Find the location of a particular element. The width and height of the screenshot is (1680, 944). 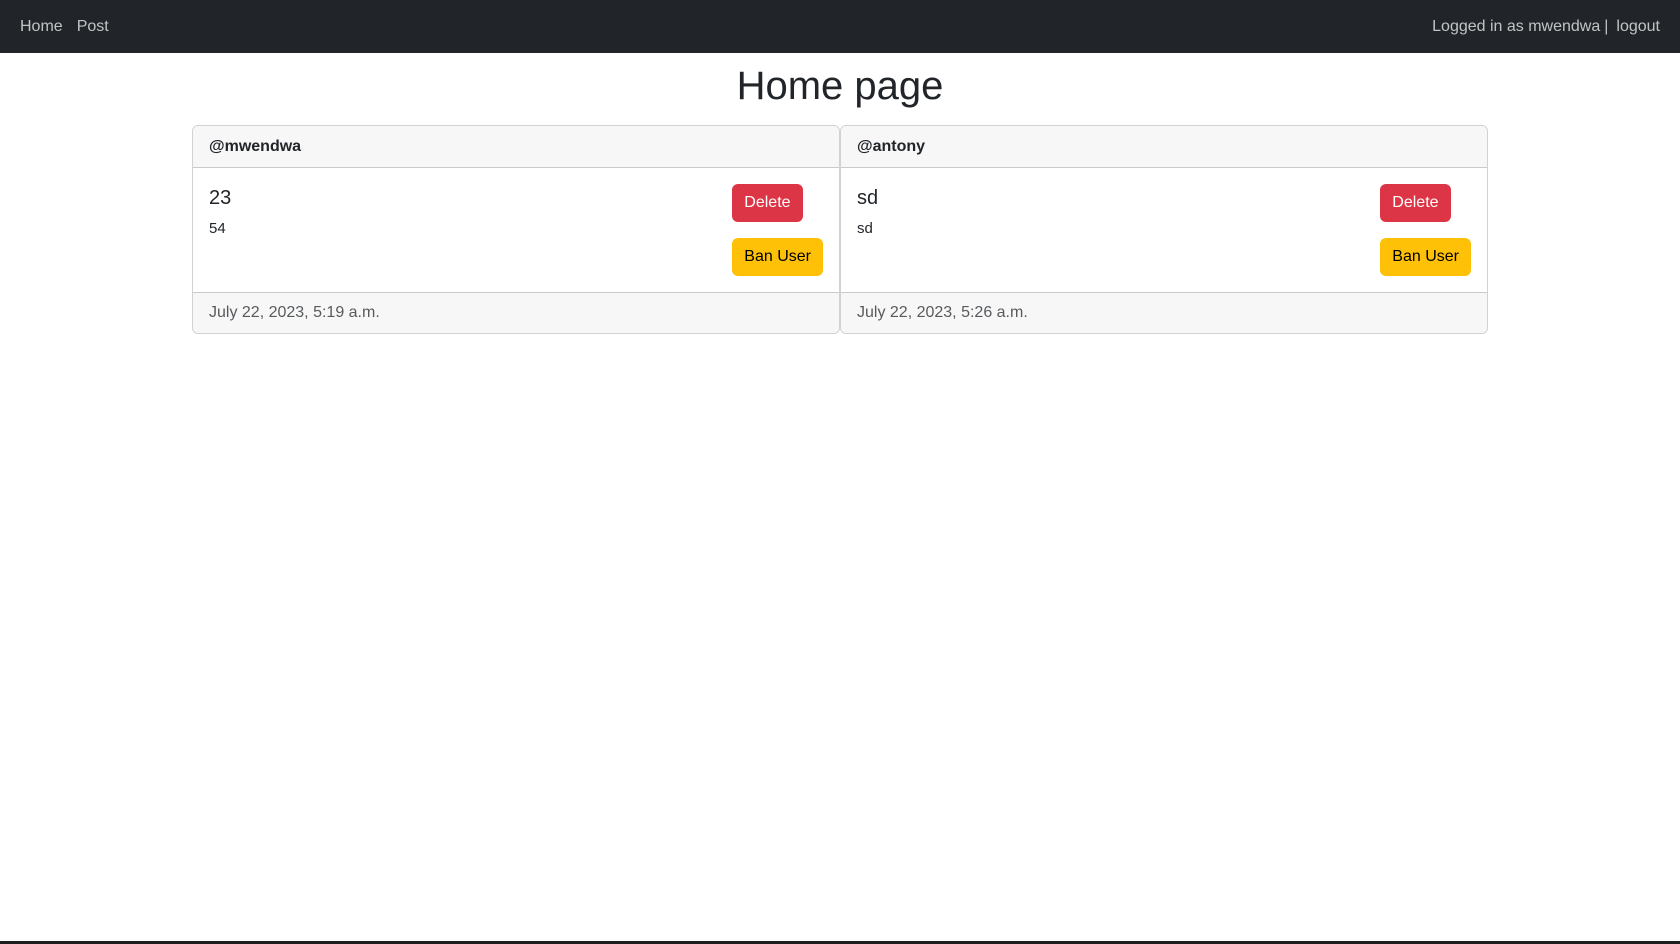

post-text: sd sd is located at coordinates (867, 230).